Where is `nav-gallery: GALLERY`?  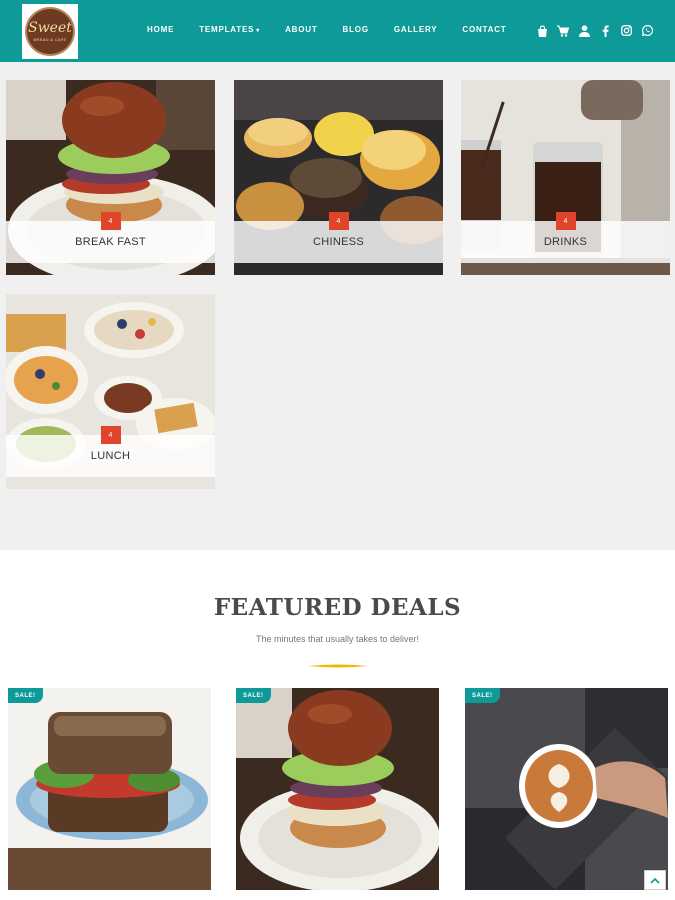 nav-gallery: GALLERY is located at coordinates (416, 29).